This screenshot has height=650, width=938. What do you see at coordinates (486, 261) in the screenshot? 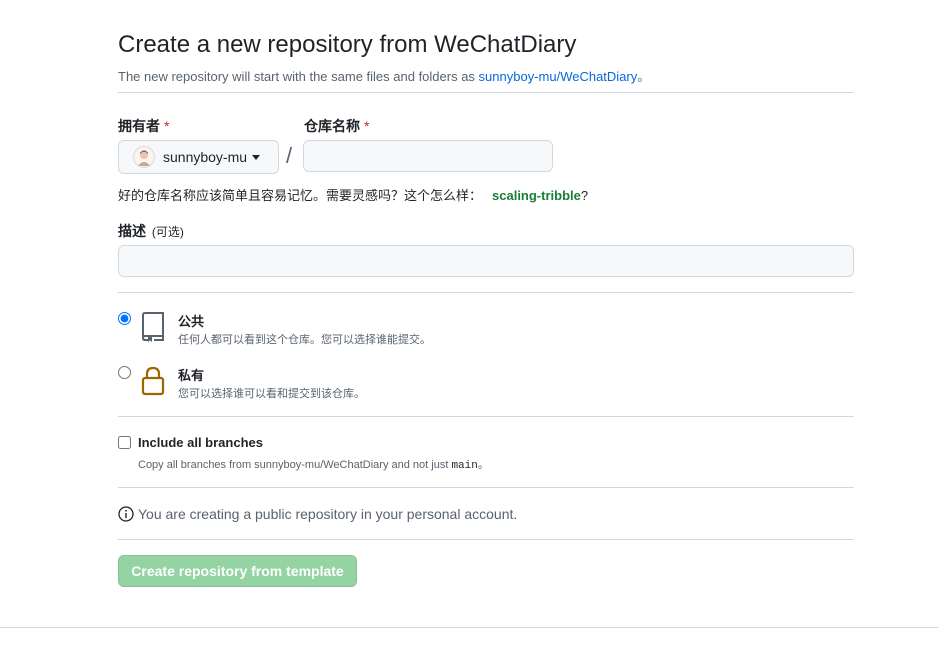
I see `description-input` at bounding box center [486, 261].